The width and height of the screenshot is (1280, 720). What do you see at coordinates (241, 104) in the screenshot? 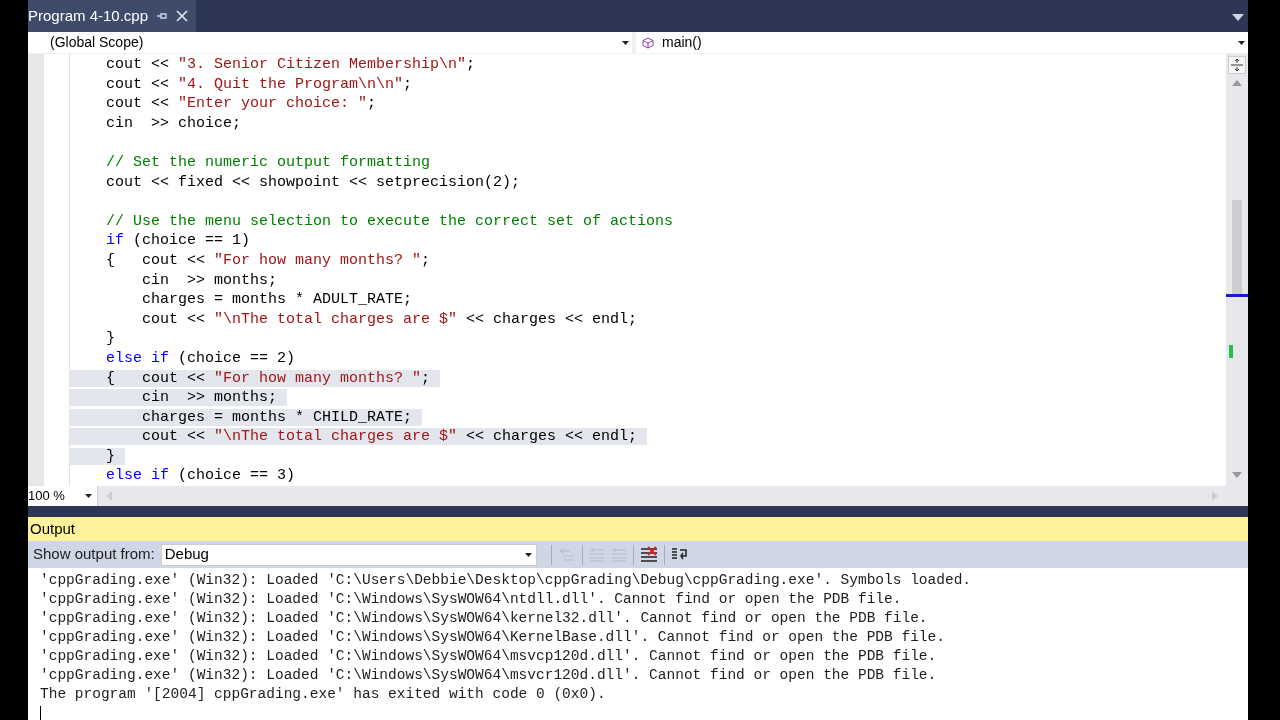
I see `code-line: cout << "Enter your choice: ";` at bounding box center [241, 104].